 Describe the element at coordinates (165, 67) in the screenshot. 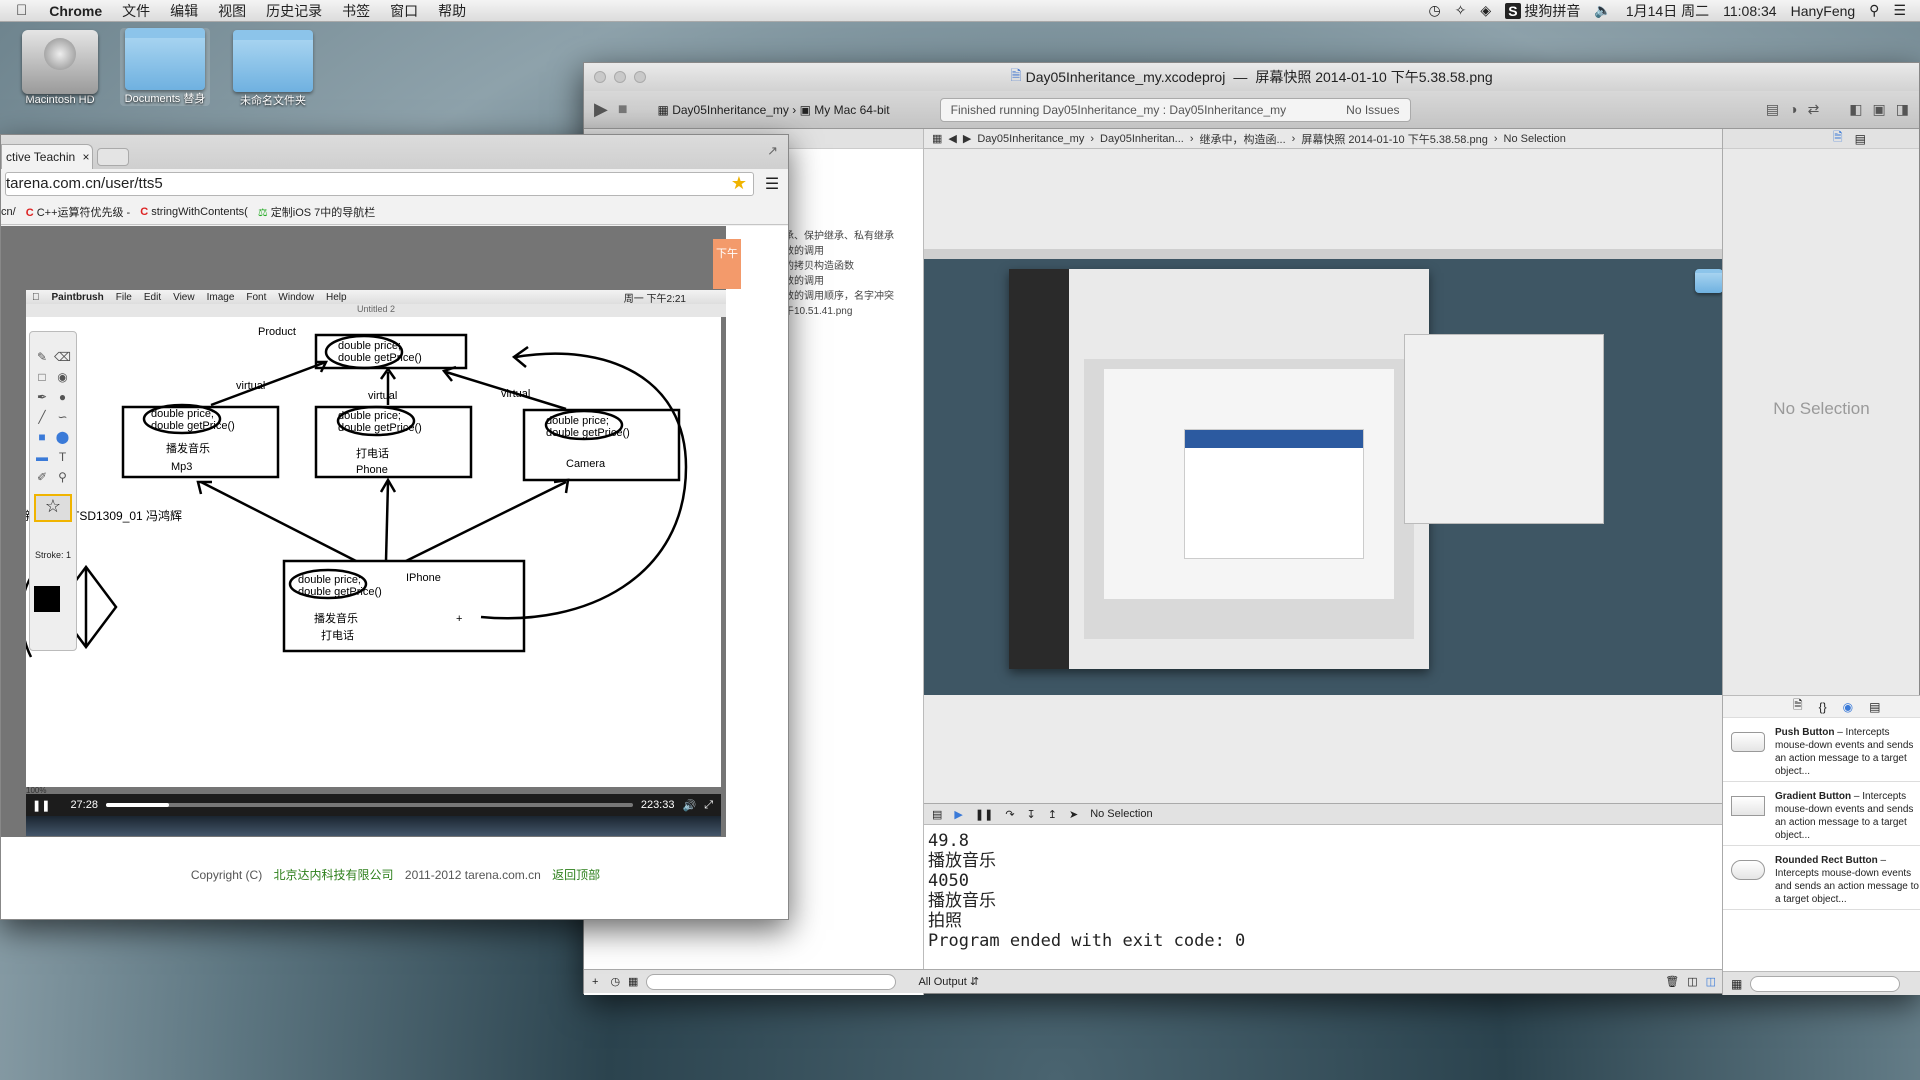

I see `desktop-icon-documents: Documents 替身` at that location.